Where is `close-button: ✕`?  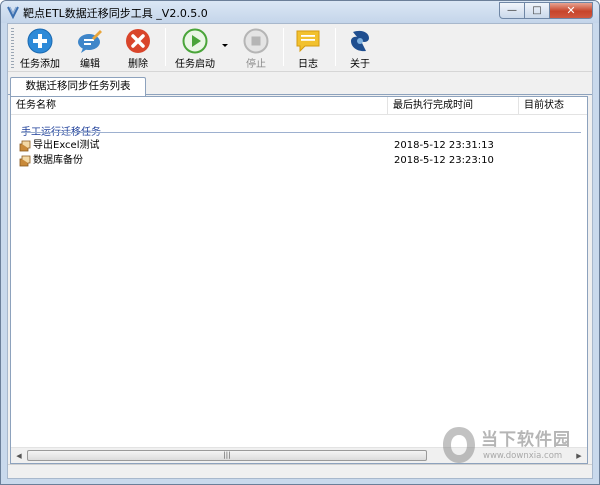 close-button: ✕ is located at coordinates (571, 10).